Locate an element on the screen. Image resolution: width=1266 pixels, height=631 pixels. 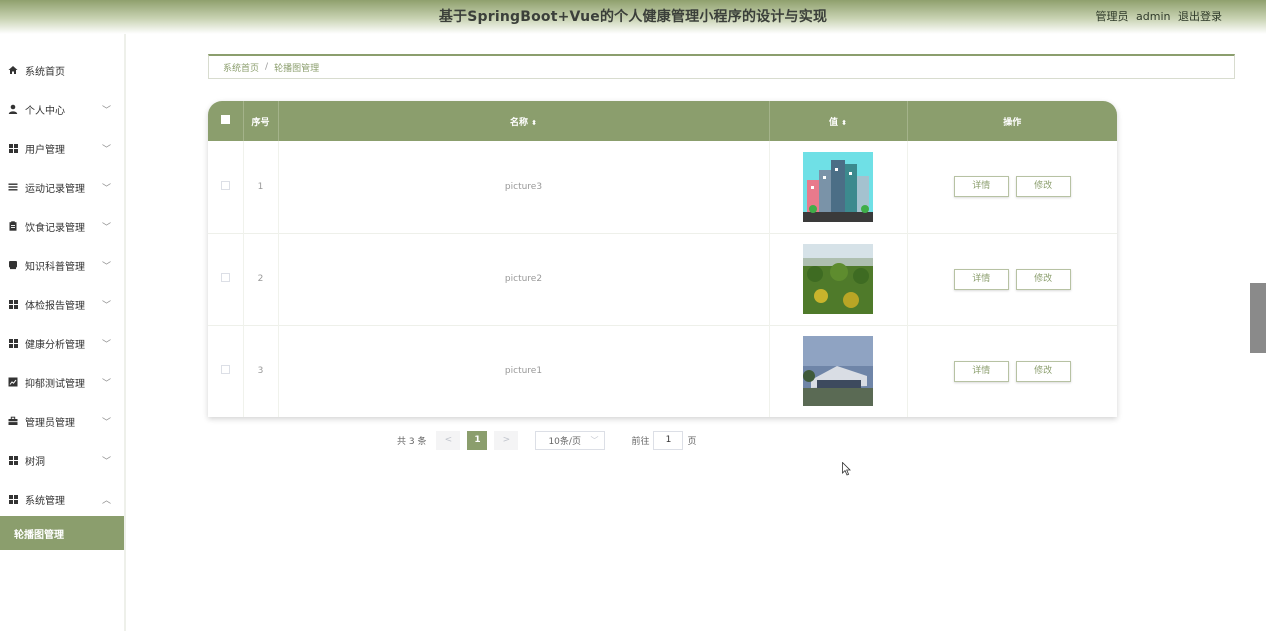
sidebar-item-home: 系统首页 is located at coordinates (62, 70).